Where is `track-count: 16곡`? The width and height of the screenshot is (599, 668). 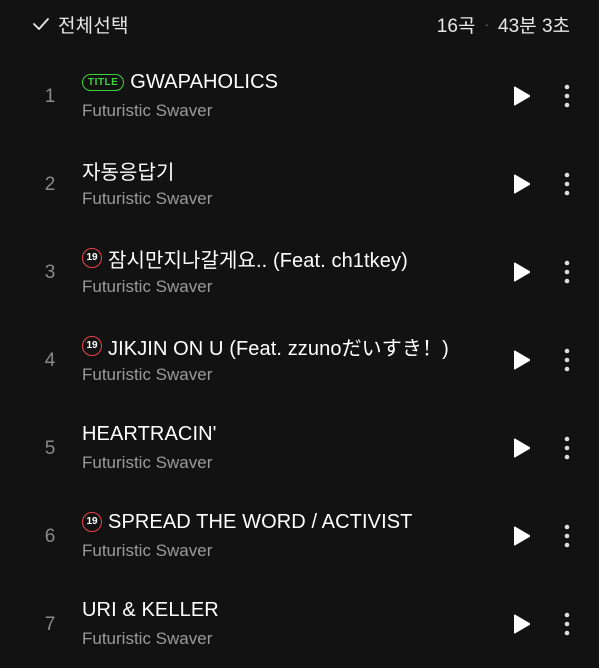 track-count: 16곡 is located at coordinates (456, 26).